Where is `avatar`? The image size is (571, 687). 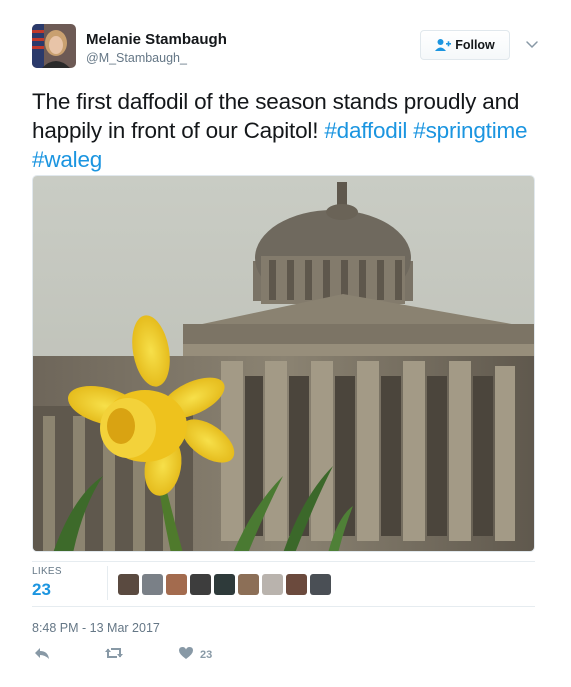
avatar is located at coordinates (54, 46).